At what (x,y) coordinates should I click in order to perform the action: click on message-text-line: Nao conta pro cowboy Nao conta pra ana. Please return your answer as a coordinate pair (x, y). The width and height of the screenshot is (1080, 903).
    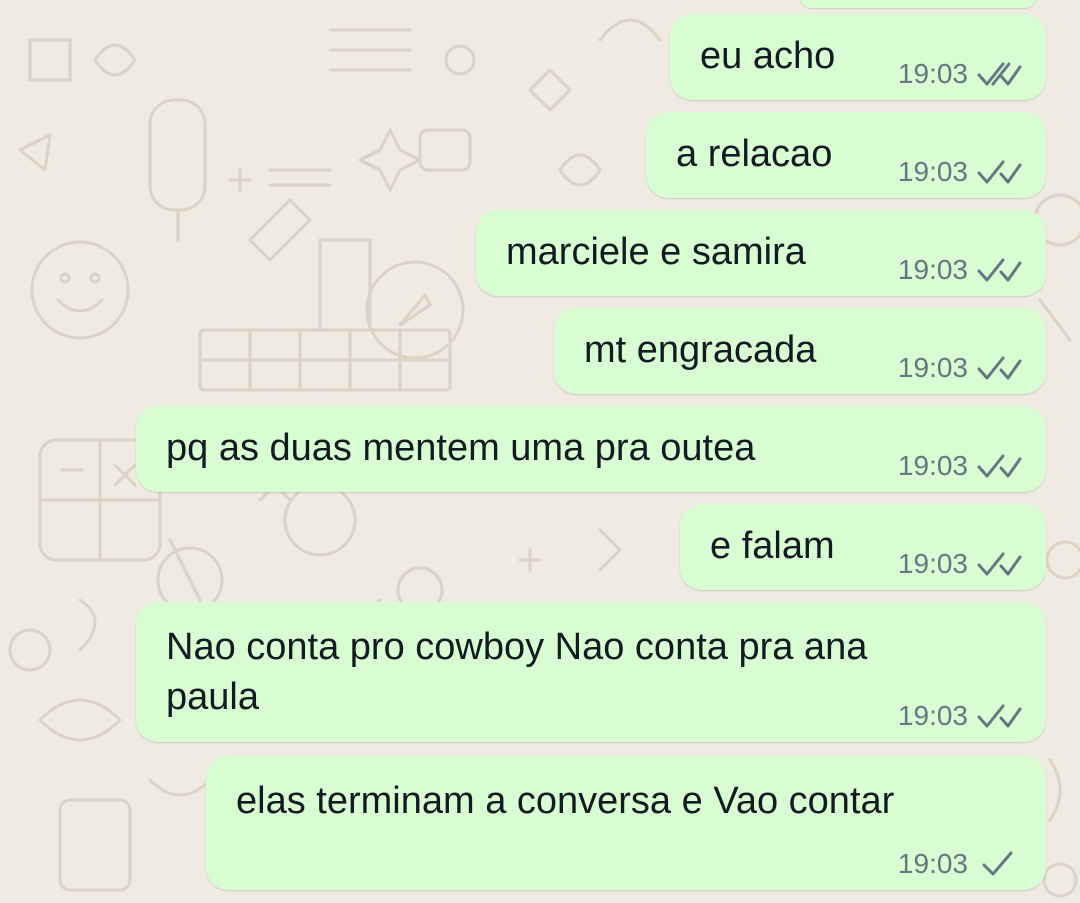
    Looking at the image, I should click on (517, 647).